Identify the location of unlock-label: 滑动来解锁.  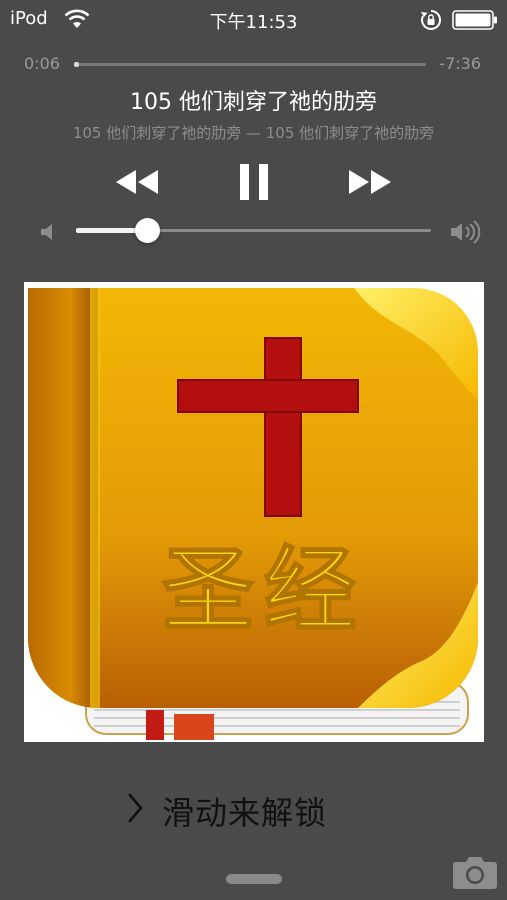
(245, 813).